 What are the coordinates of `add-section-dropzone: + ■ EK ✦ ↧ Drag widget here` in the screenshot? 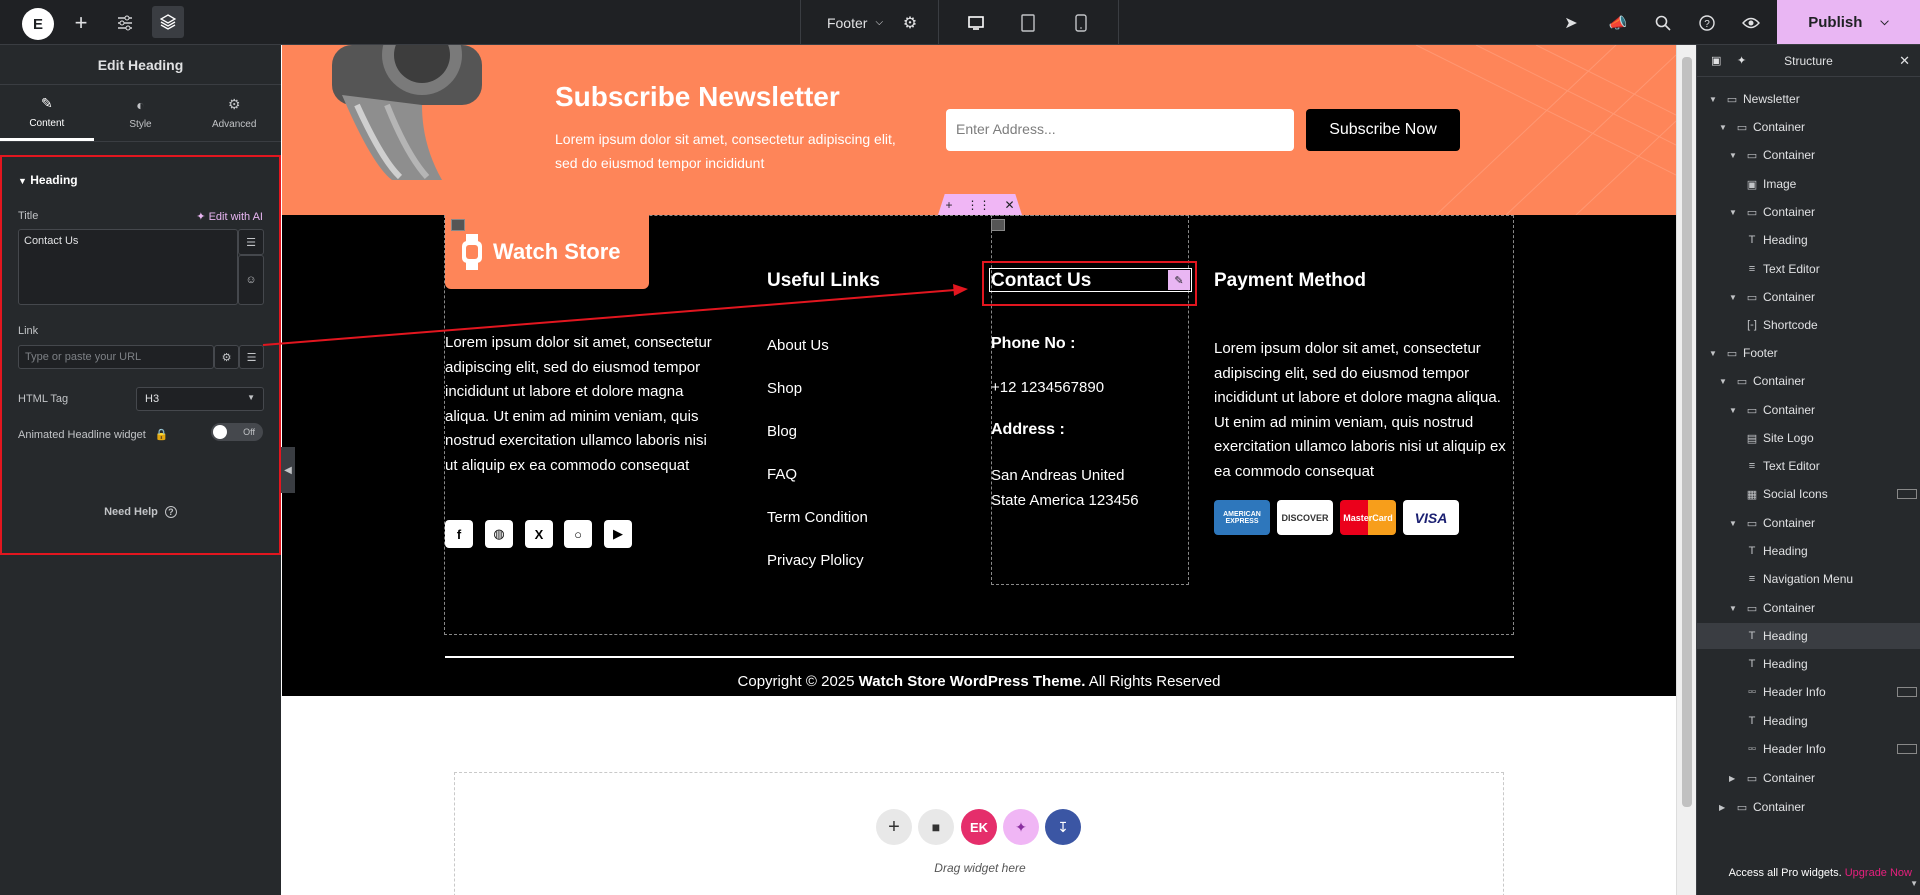 It's located at (979, 833).